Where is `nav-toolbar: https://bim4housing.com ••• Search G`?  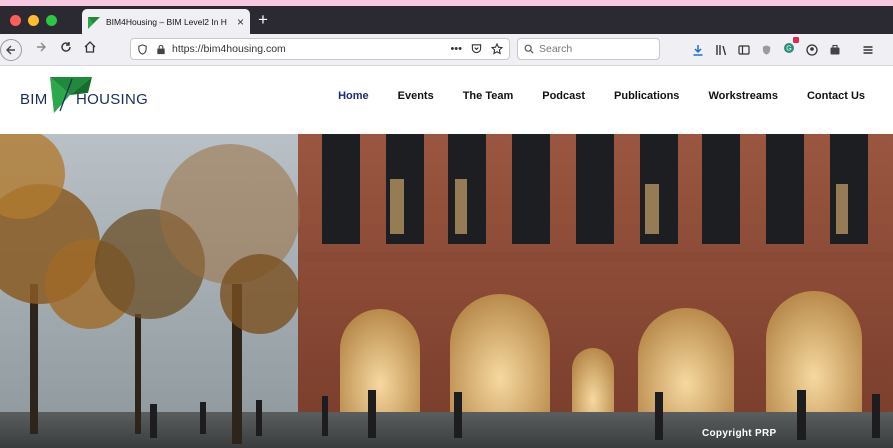 nav-toolbar: https://bim4housing.com ••• Search G is located at coordinates (446, 50).